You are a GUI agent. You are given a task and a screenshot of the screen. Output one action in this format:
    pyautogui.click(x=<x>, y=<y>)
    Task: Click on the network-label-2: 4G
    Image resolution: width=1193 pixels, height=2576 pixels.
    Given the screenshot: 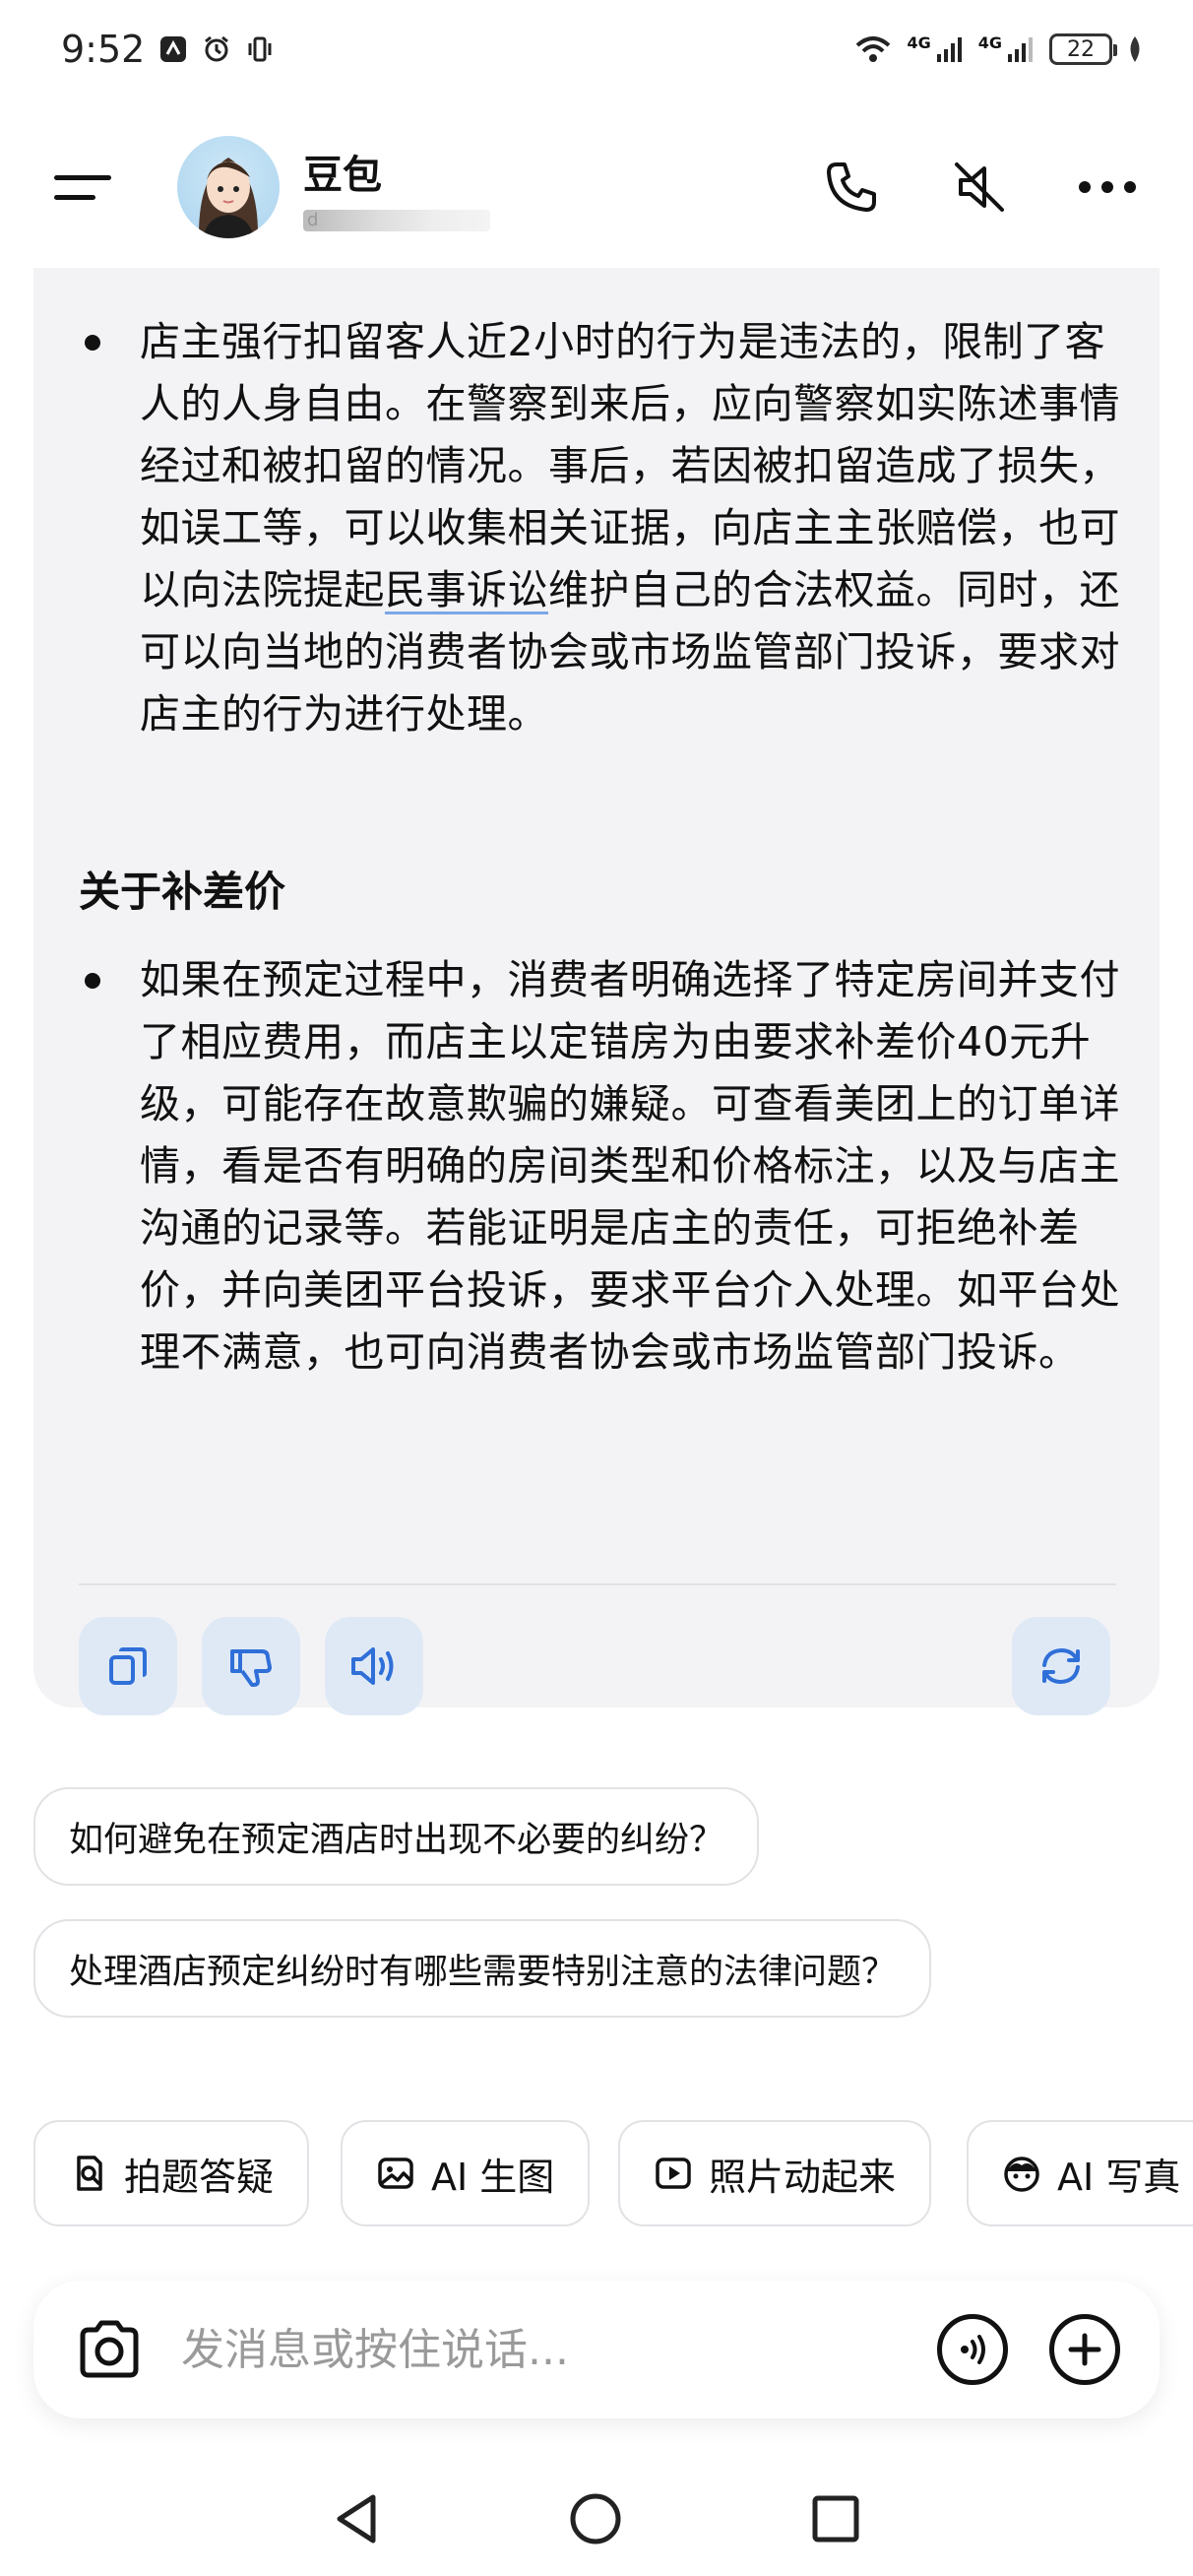 What is the action you would take?
    pyautogui.click(x=989, y=42)
    